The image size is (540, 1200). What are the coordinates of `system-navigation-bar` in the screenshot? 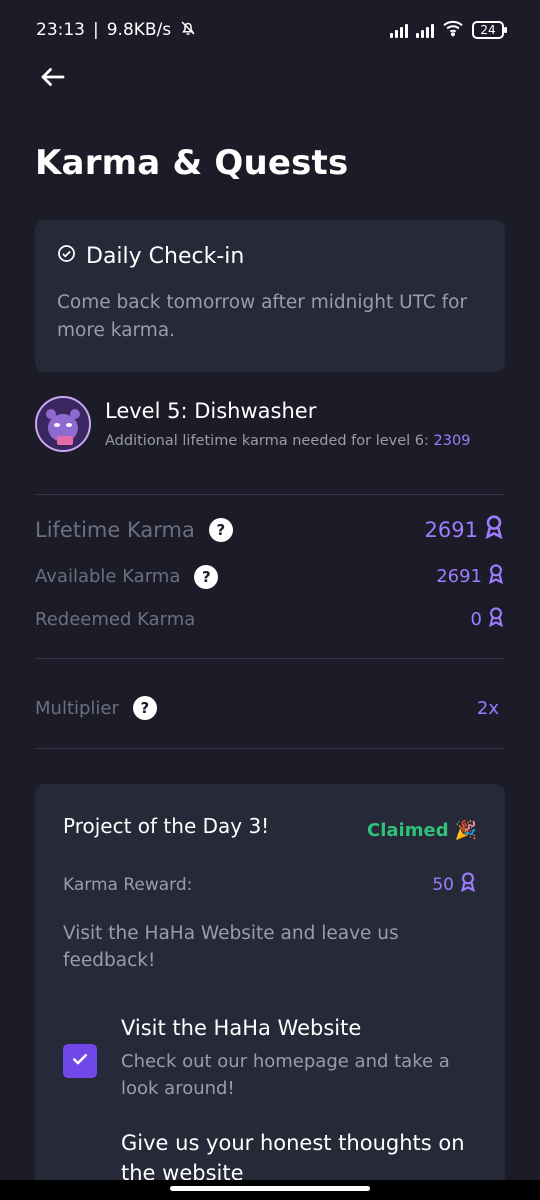 It's located at (270, 1190).